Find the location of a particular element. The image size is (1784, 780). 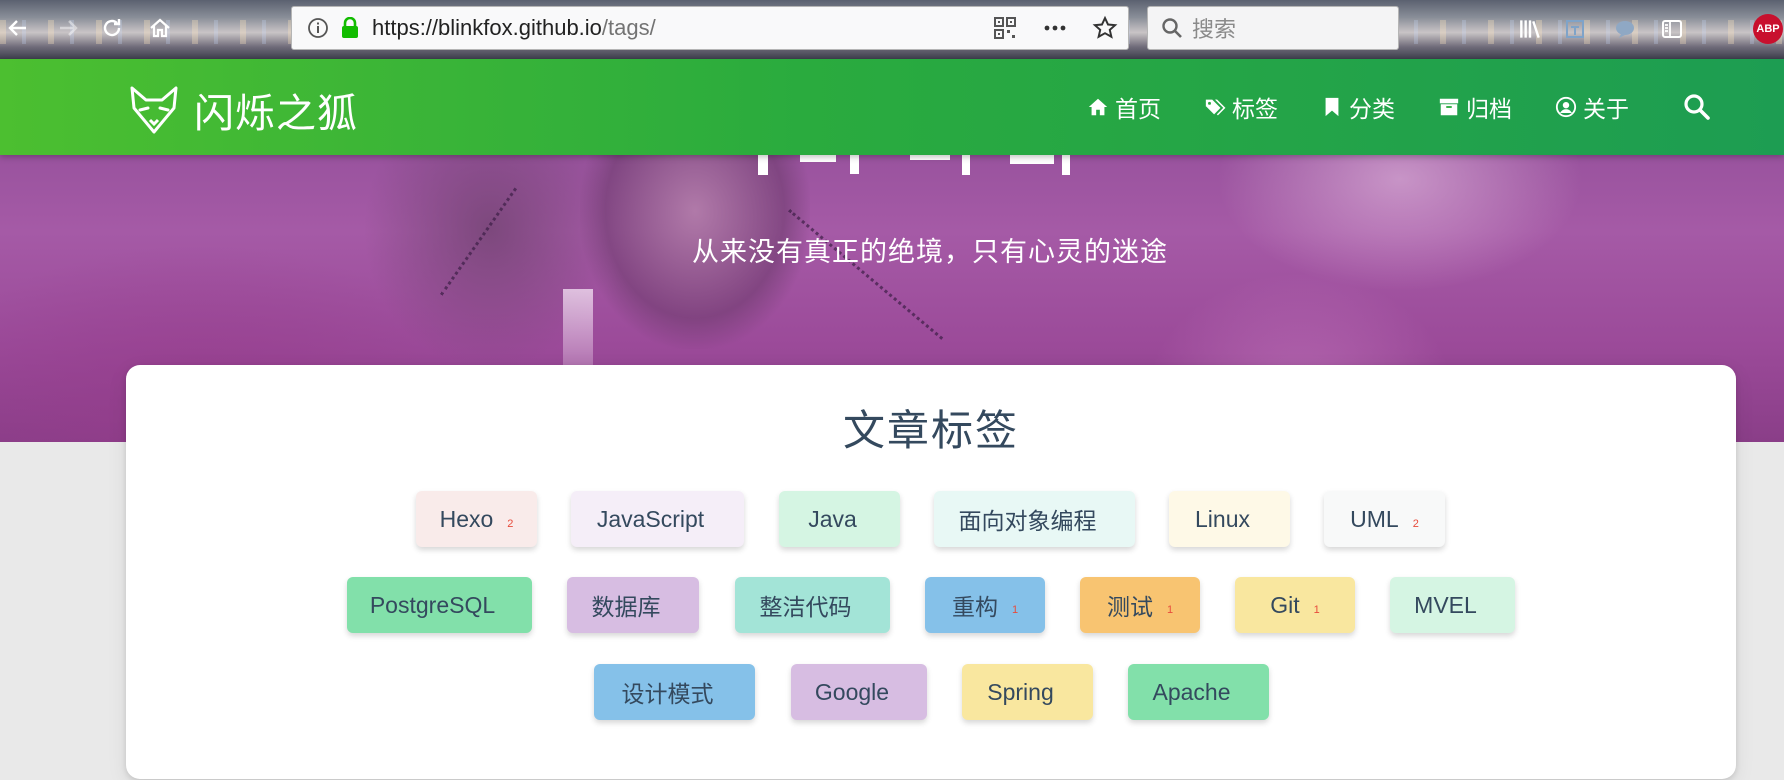

tag-name: 整洁代码 is located at coordinates (805, 607).